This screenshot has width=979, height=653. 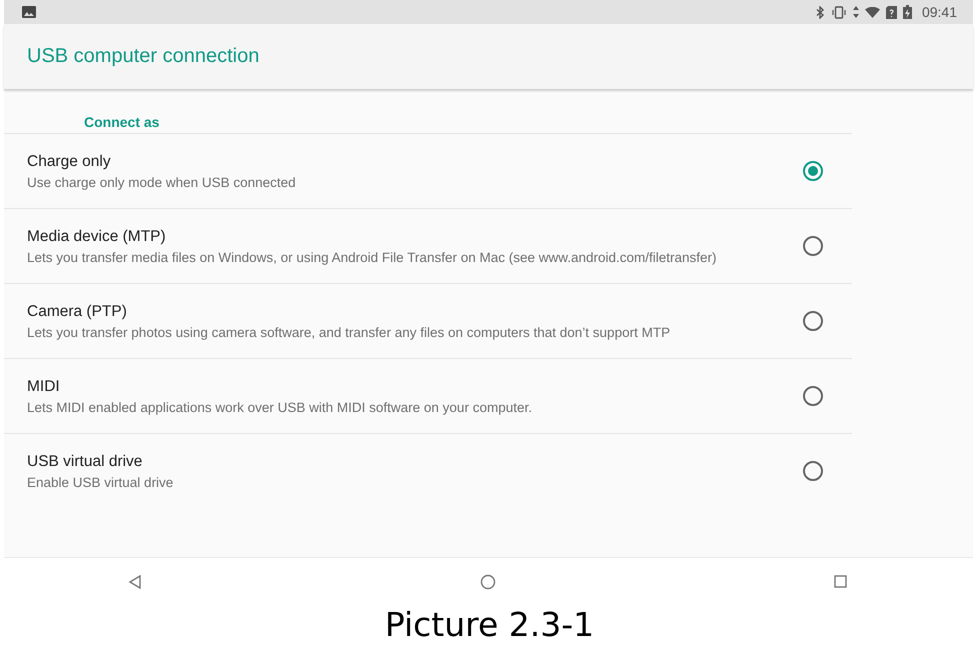 What do you see at coordinates (122, 122) in the screenshot?
I see `section-header: Connect as` at bounding box center [122, 122].